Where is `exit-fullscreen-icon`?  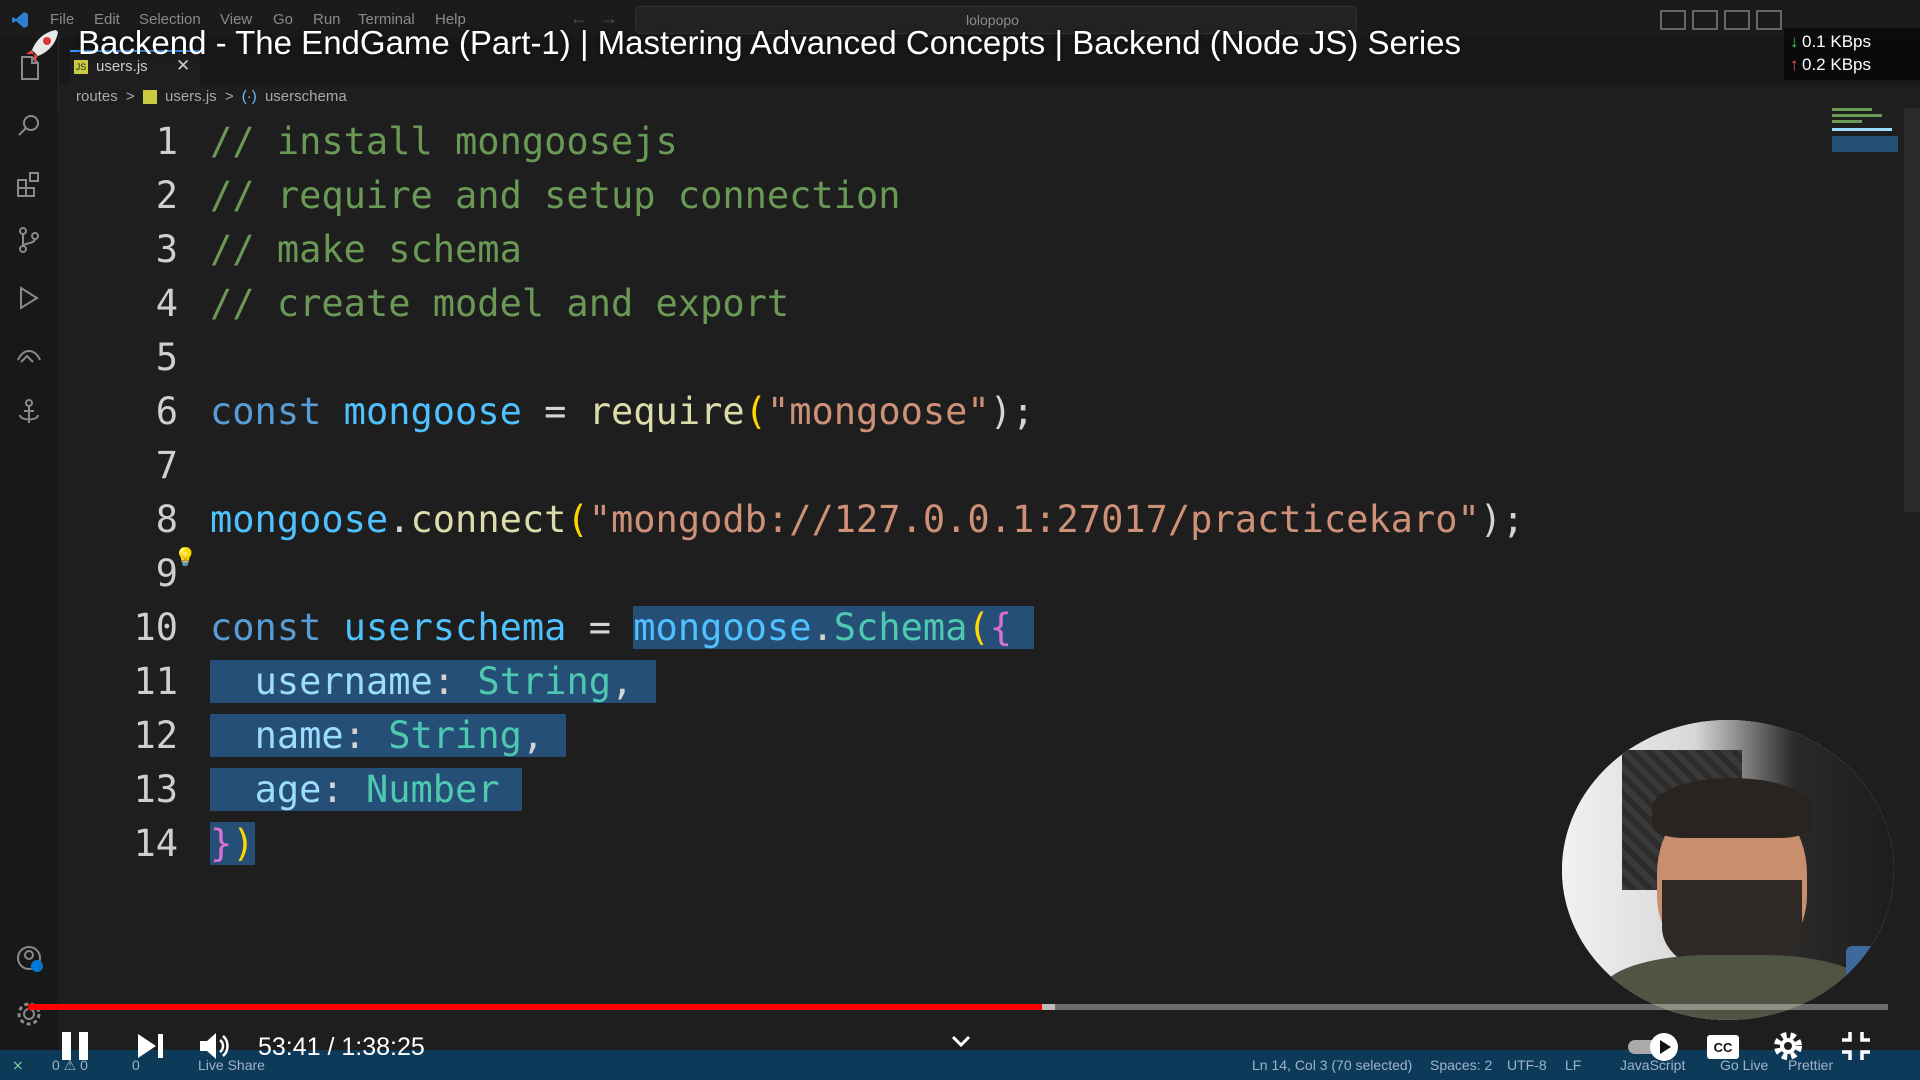
exit-fullscreen-icon is located at coordinates (1856, 1046).